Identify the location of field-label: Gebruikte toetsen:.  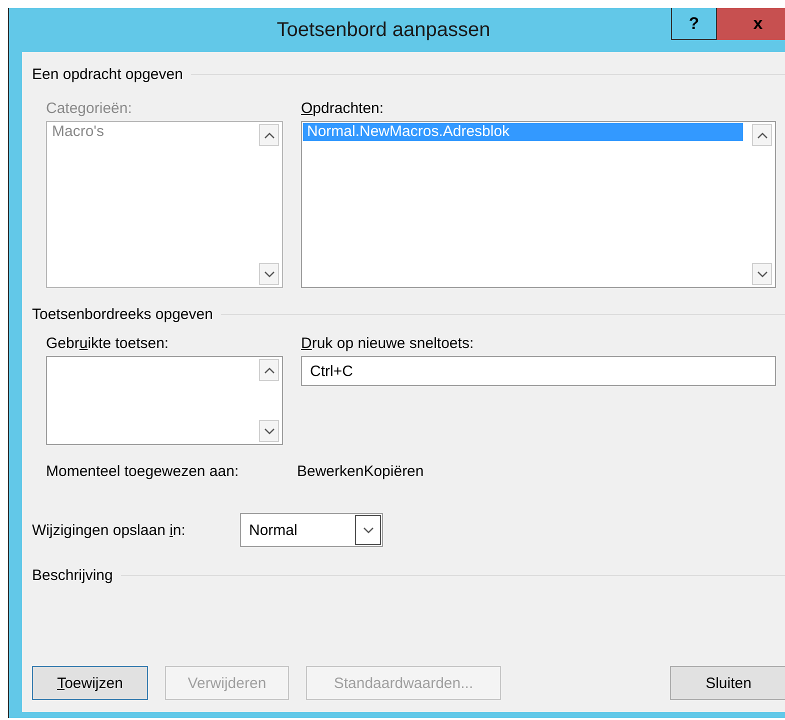
(108, 343).